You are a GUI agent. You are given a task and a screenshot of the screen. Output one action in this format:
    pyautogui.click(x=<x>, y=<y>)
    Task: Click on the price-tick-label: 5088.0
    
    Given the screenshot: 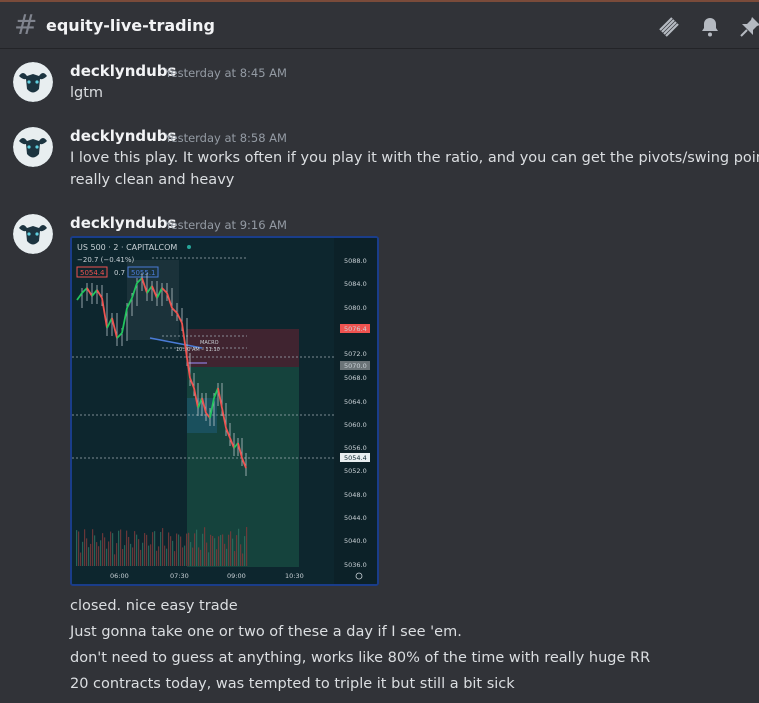 What is the action you would take?
    pyautogui.click(x=355, y=261)
    